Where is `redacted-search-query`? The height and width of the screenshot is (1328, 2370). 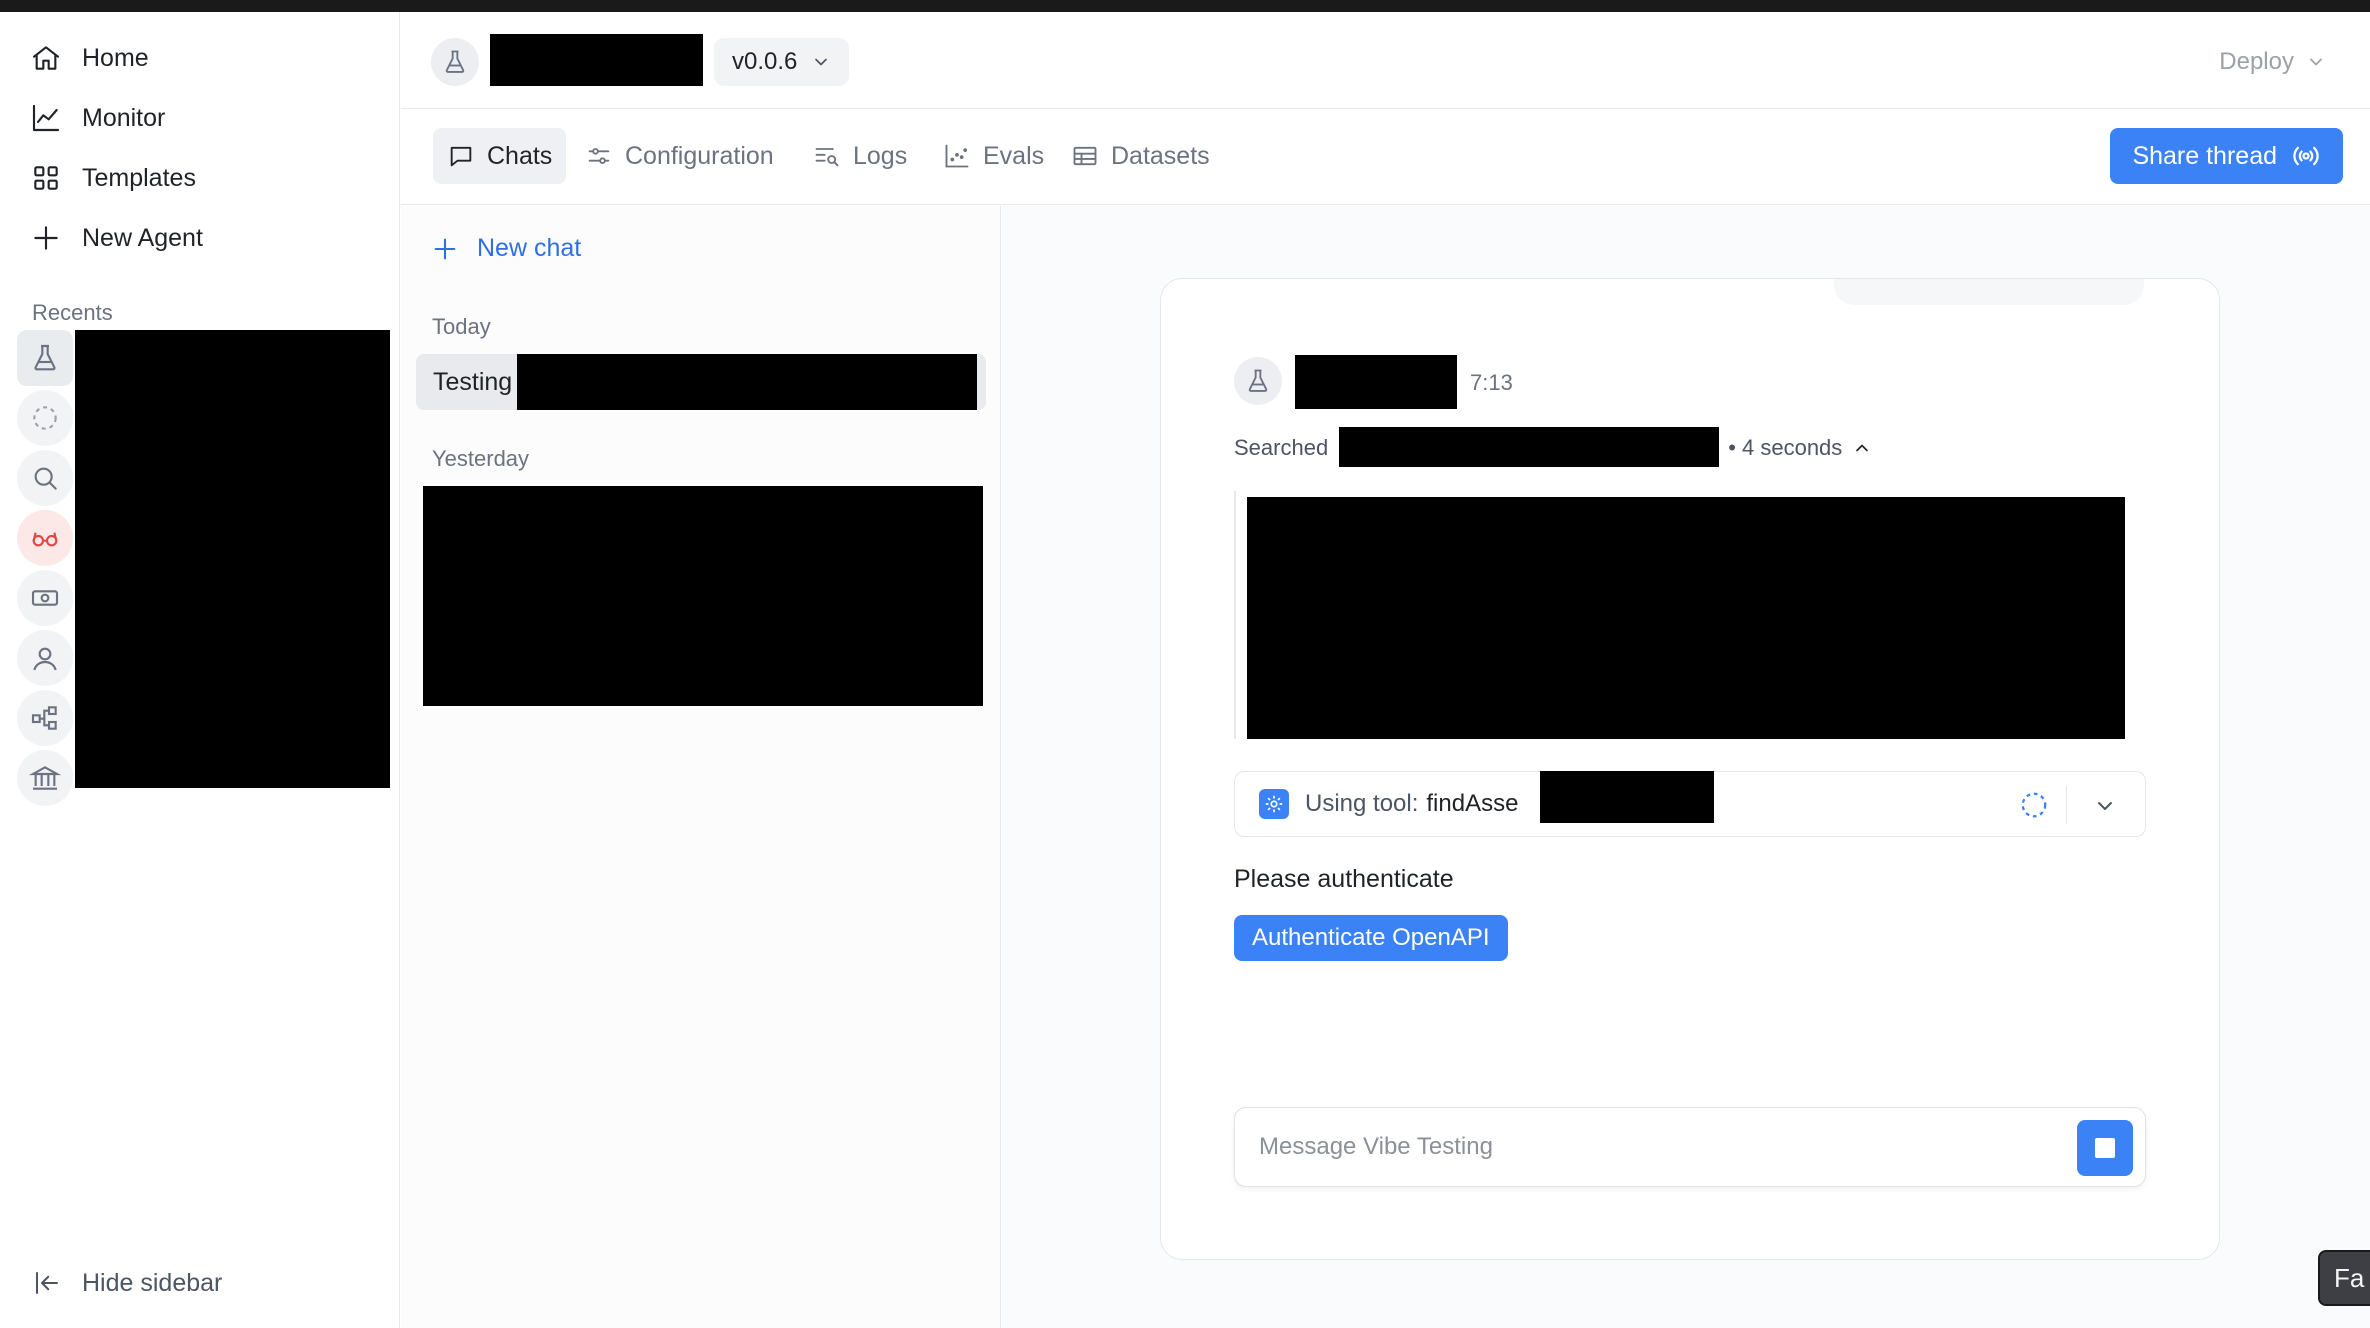
redacted-search-query is located at coordinates (1529, 447).